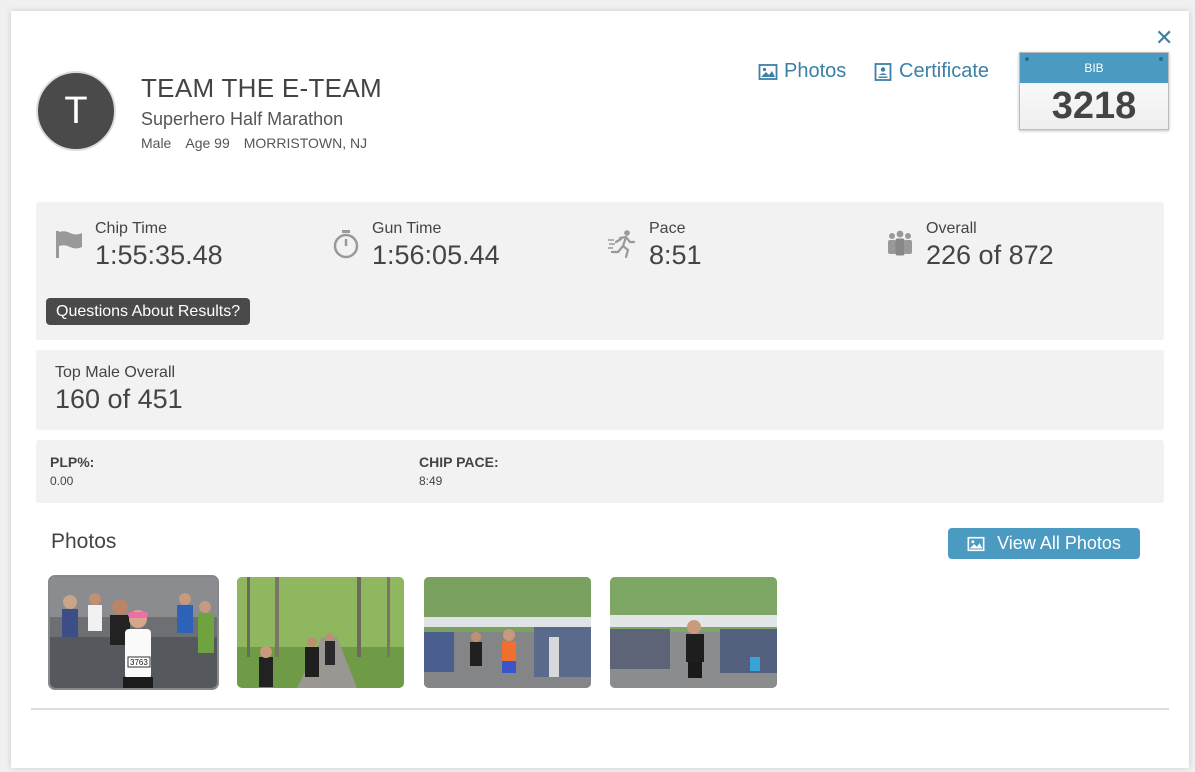 The image size is (1195, 772). Describe the element at coordinates (119, 399) in the screenshot. I see `division-value: 160 of 451` at that location.